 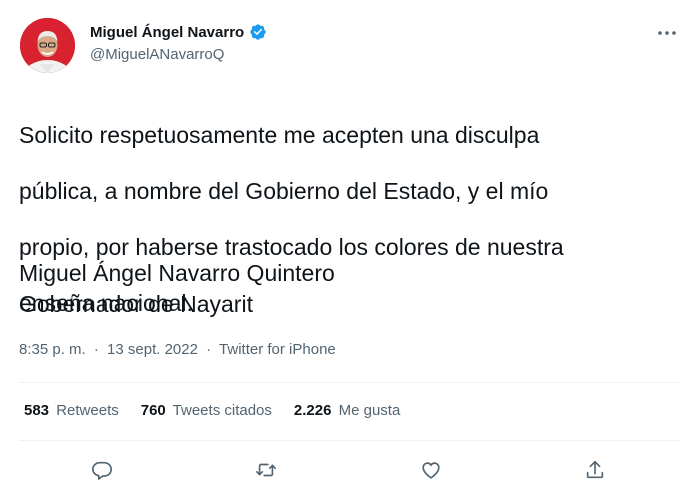 I want to click on signature-name: Miguel Ángel Navarro Quintero, so click(x=177, y=273).